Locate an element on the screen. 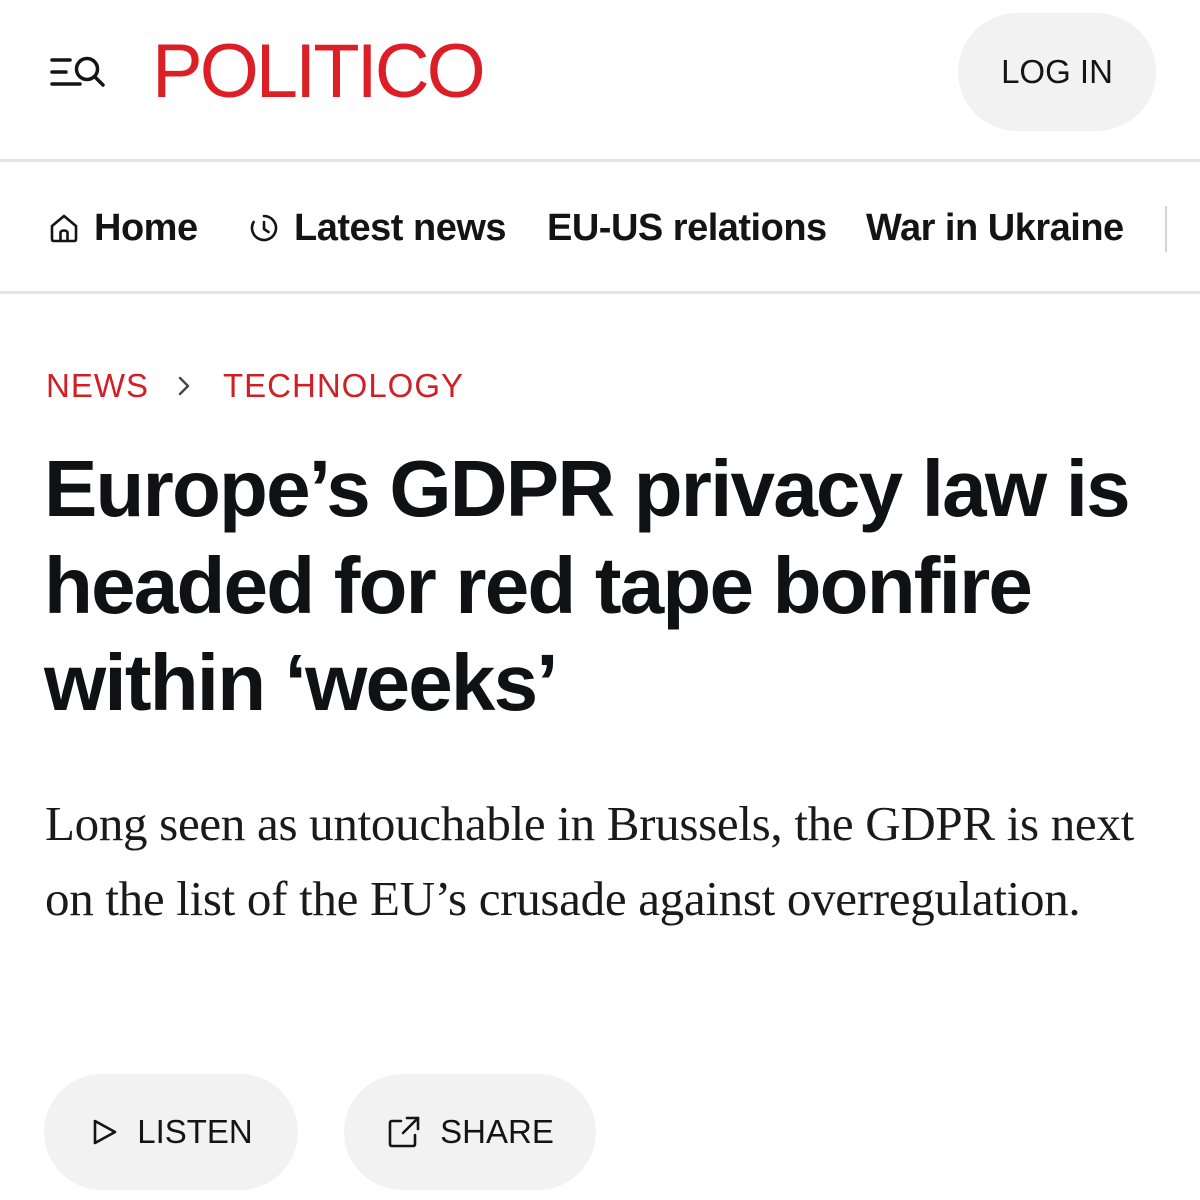 This screenshot has width=1200, height=1200. share-label: SHARE is located at coordinates (497, 1131).